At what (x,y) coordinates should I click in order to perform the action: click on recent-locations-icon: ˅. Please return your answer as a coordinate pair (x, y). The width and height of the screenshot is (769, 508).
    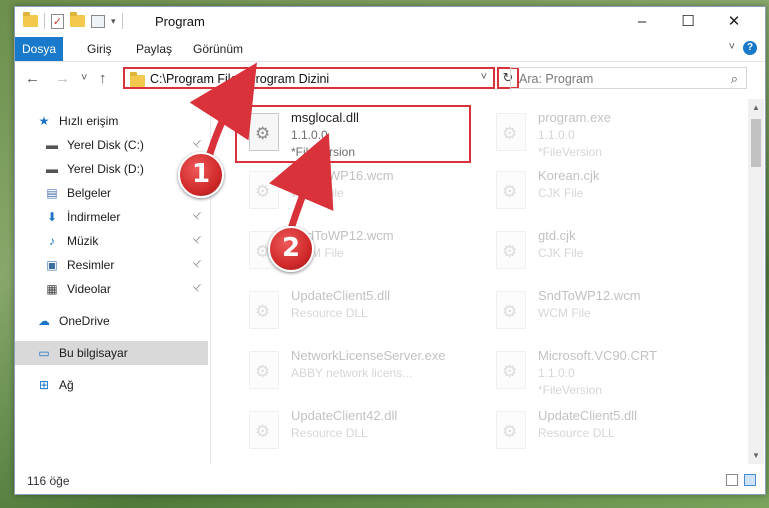
    Looking at the image, I should click on (84, 78).